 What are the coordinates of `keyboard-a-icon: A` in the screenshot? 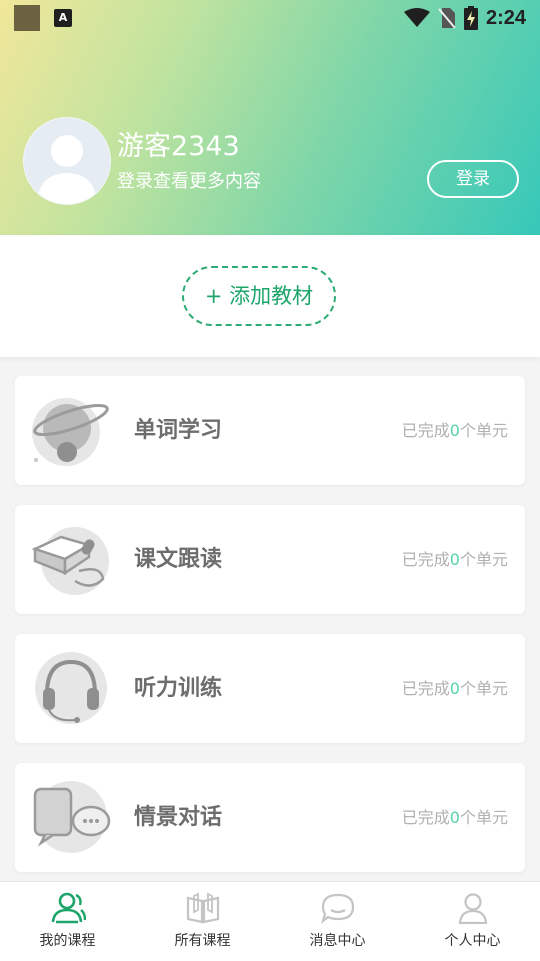 It's located at (63, 18).